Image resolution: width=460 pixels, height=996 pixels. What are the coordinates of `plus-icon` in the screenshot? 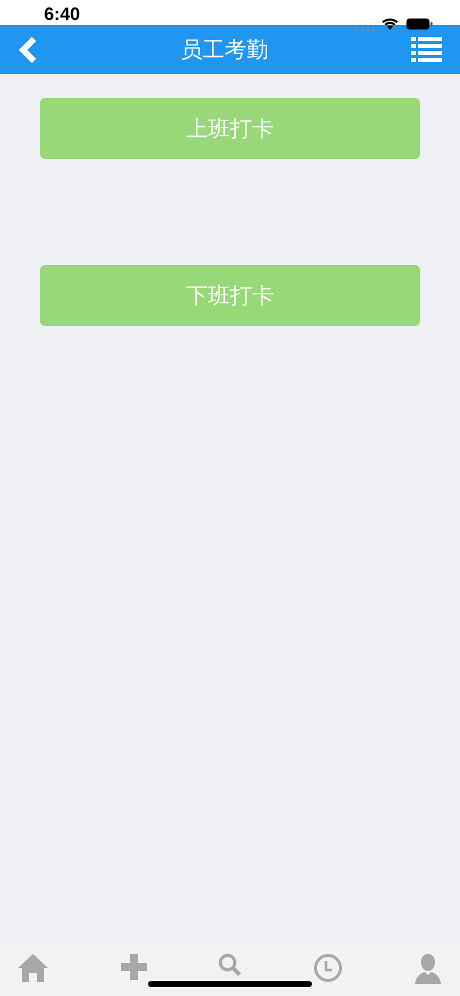 It's located at (134, 967).